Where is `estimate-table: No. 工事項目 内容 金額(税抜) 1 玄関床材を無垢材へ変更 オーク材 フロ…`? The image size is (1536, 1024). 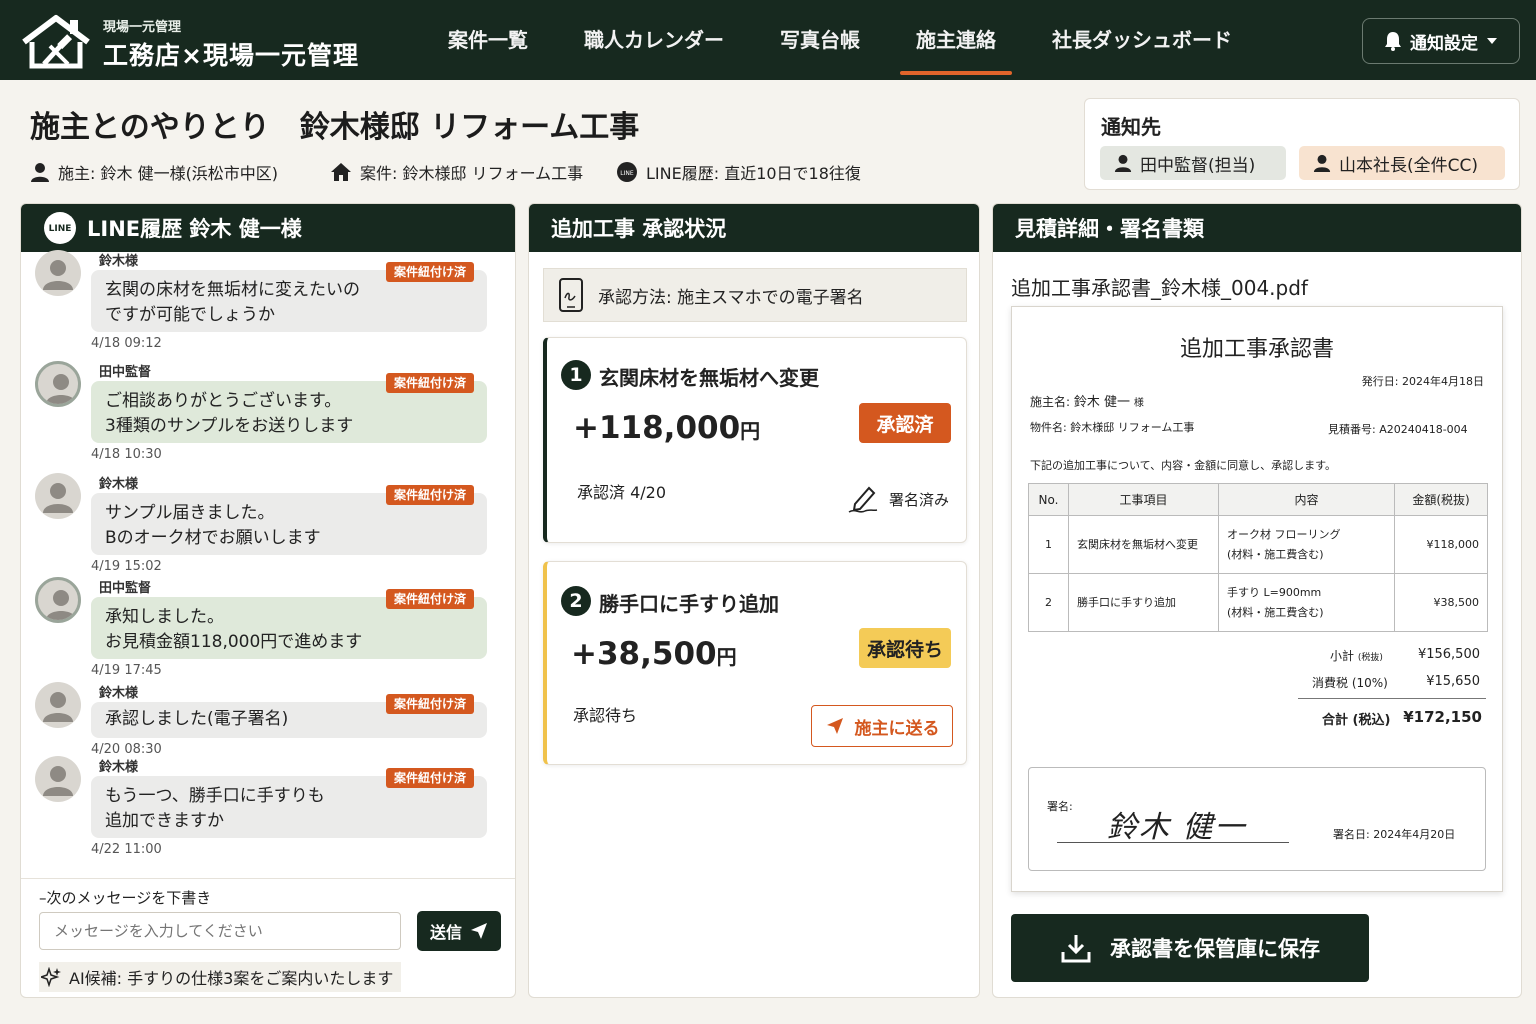 estimate-table: No. 工事項目 内容 金額(税抜) 1 玄関床材を無垢材へ変更 オーク材 フロ… is located at coordinates (1258, 557).